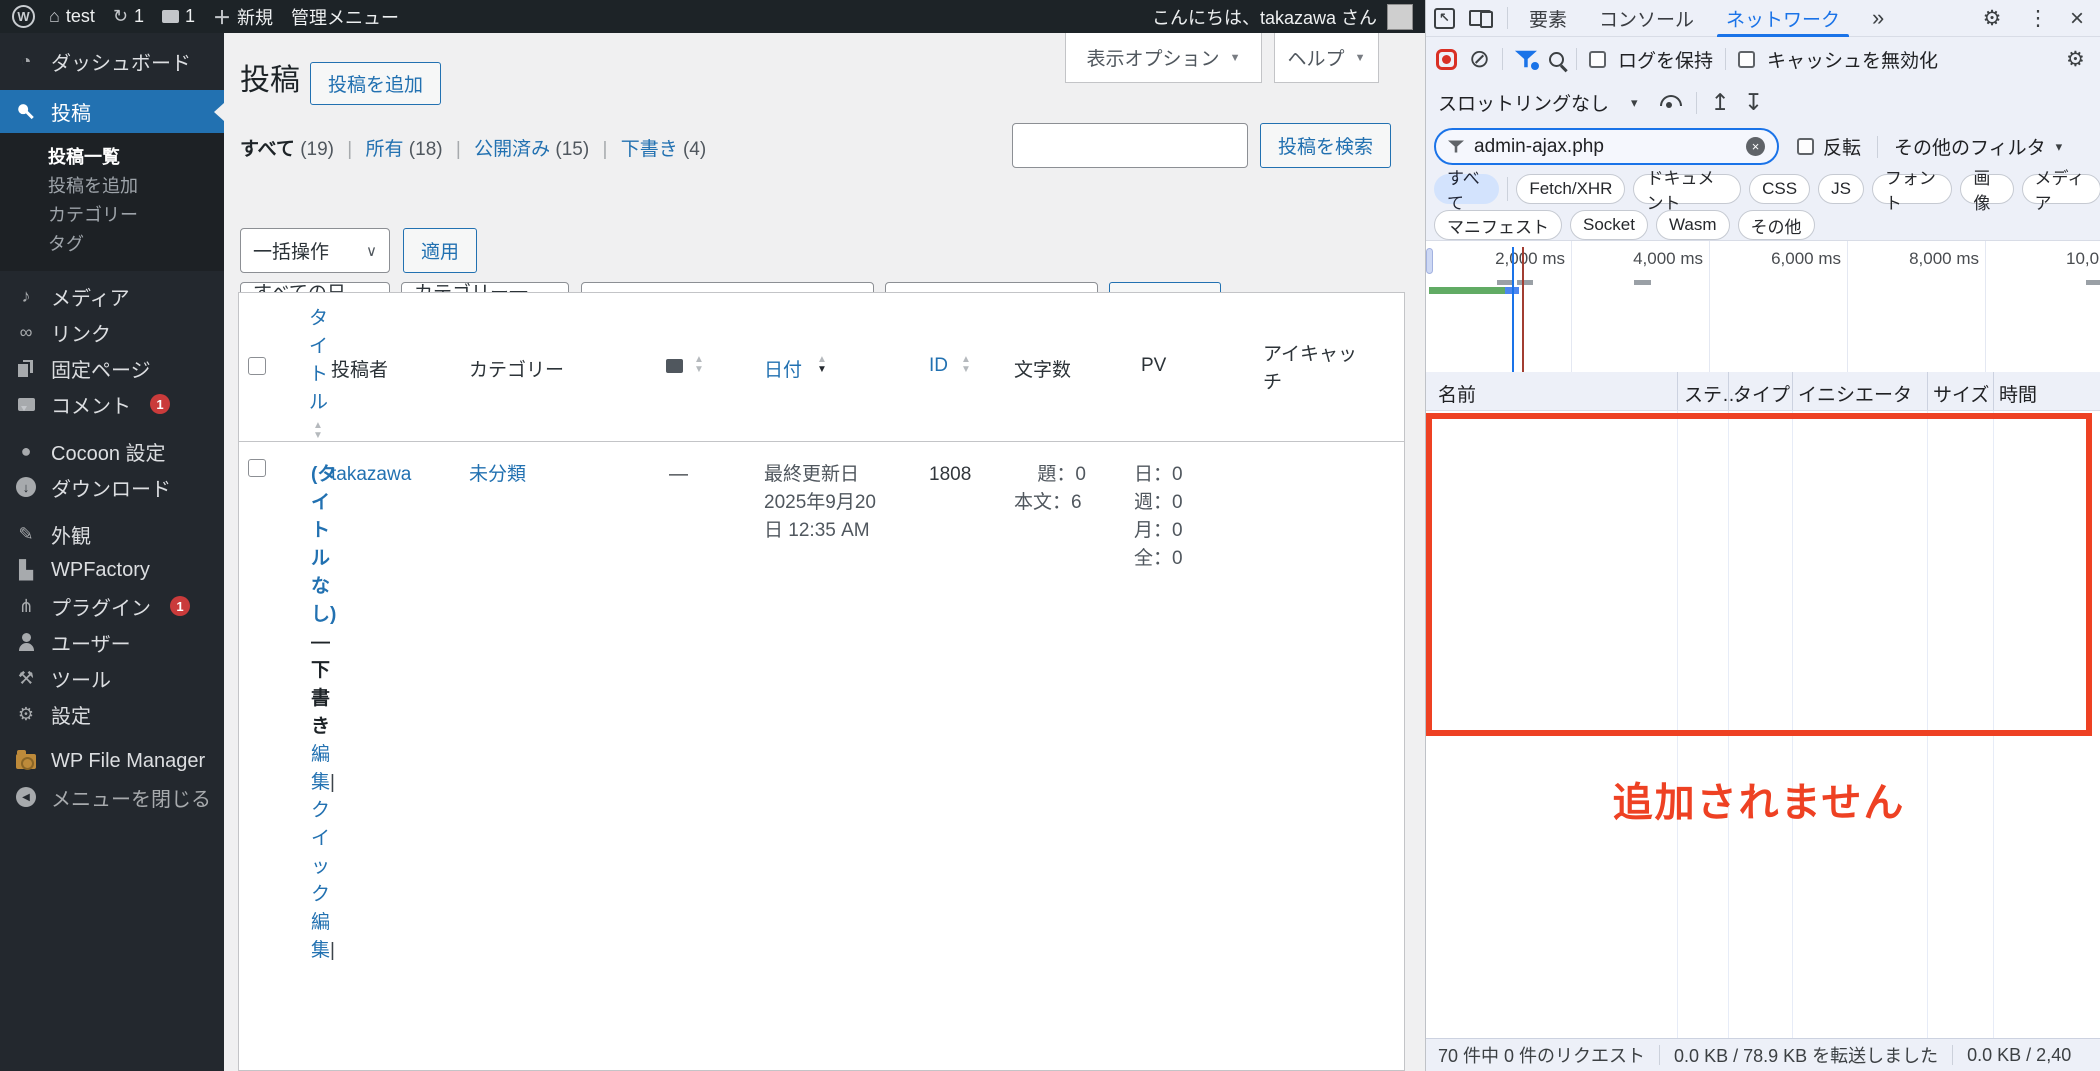  I want to click on import-har-icon: ↥, so click(1720, 102).